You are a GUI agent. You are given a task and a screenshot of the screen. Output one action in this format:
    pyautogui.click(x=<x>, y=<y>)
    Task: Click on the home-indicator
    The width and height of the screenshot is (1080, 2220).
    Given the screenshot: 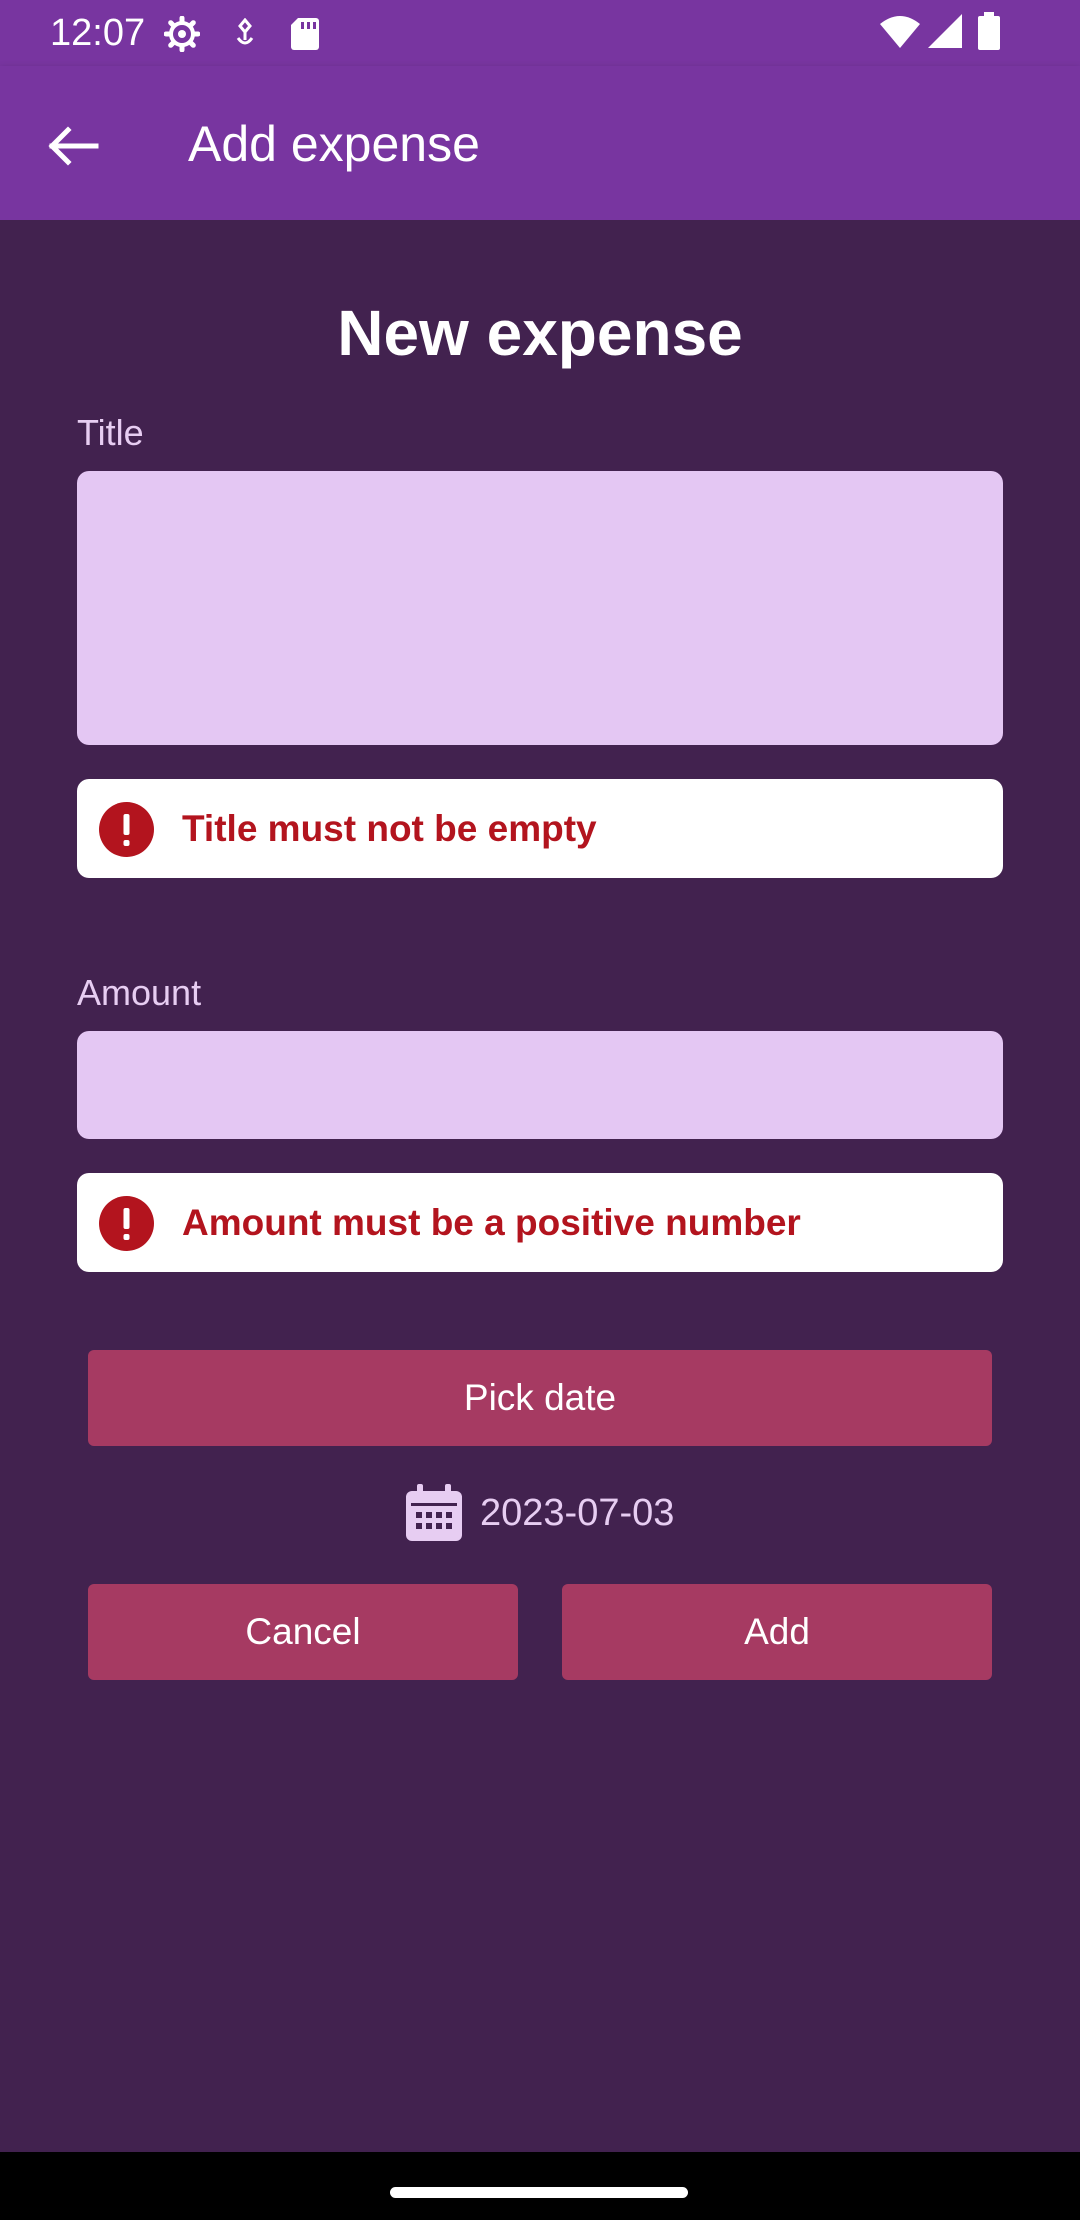 What is the action you would take?
    pyautogui.click(x=539, y=2192)
    